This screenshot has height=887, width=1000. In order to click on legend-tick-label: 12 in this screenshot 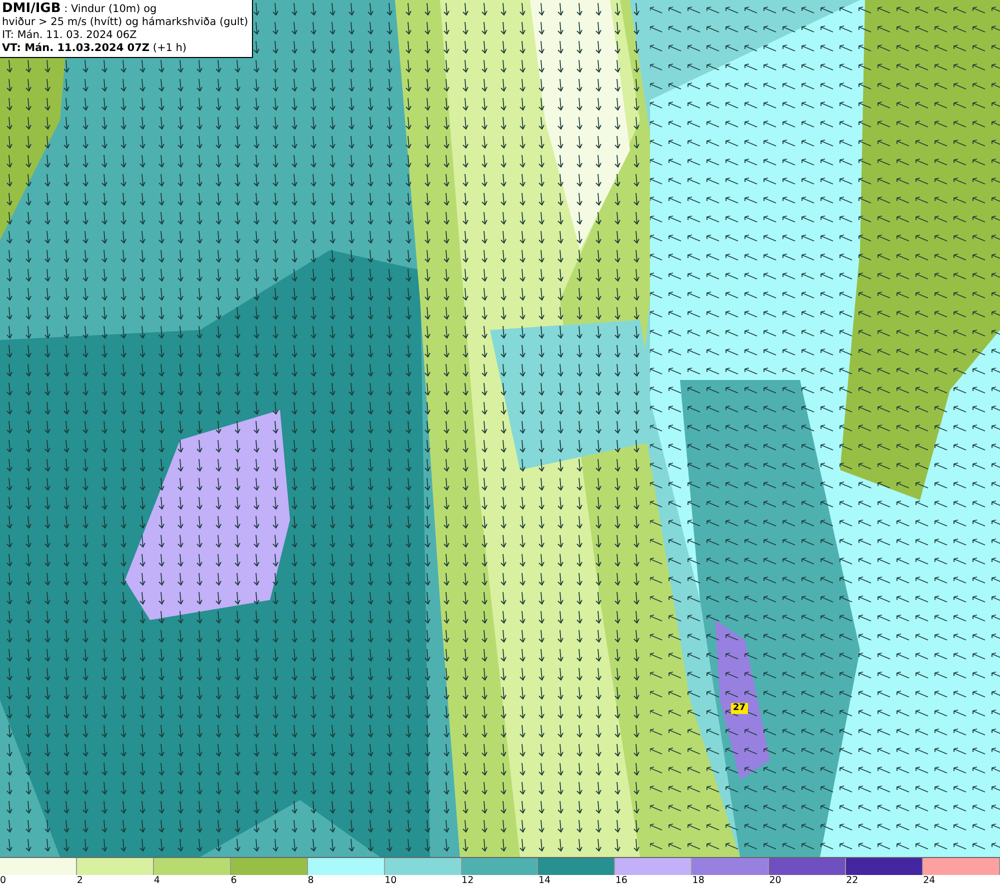, I will do `click(468, 881)`.